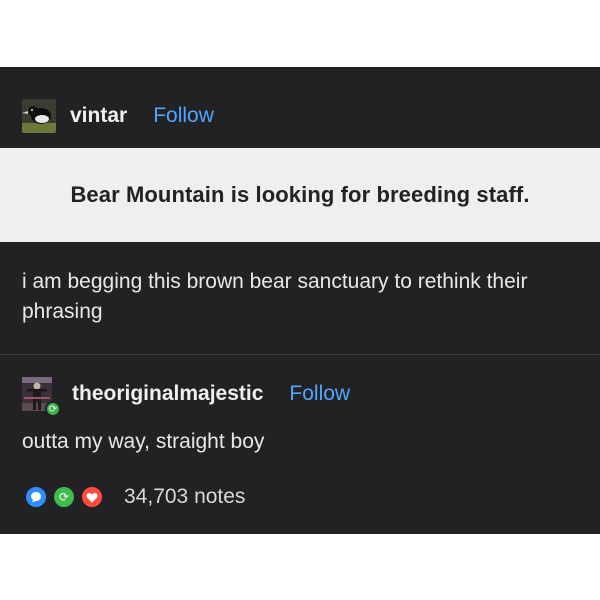 The image size is (600, 600). Describe the element at coordinates (143, 441) in the screenshot. I see `reblog-body-text: outta my way, straight boy` at that location.